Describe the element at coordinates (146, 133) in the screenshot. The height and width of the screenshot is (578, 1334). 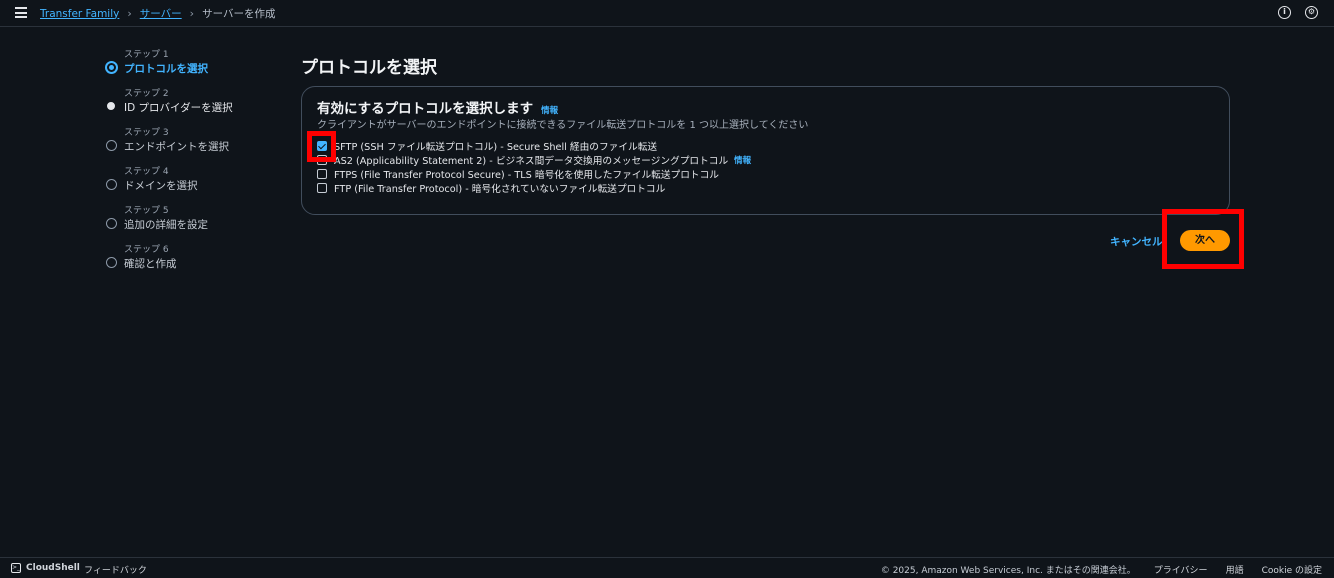
I see `step-number: ステップ 3` at that location.